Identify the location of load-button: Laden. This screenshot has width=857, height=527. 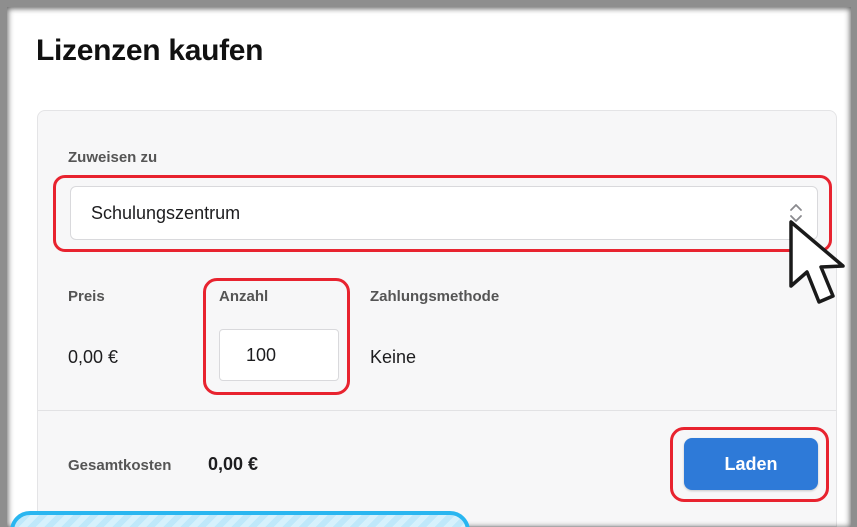
(751, 464).